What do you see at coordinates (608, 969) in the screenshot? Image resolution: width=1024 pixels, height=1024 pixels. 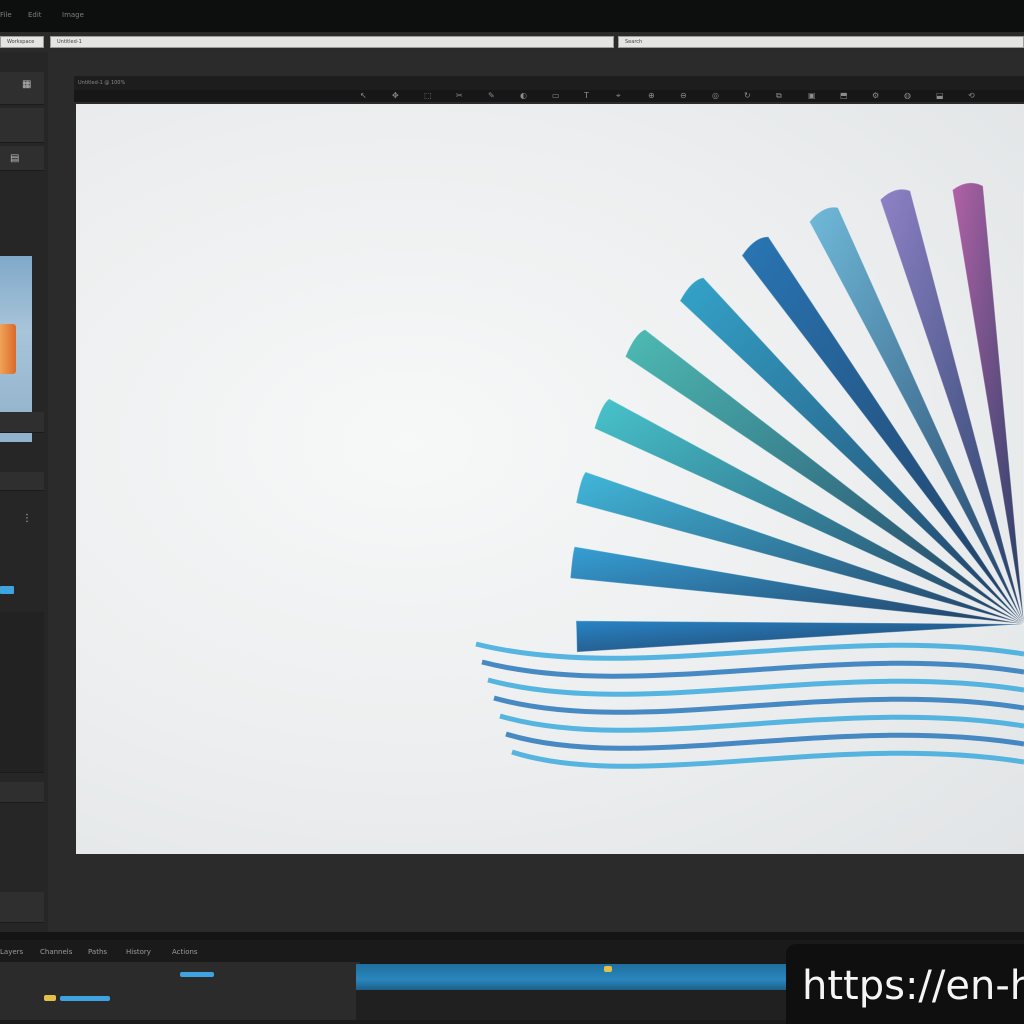 I see `timeline-marker` at bounding box center [608, 969].